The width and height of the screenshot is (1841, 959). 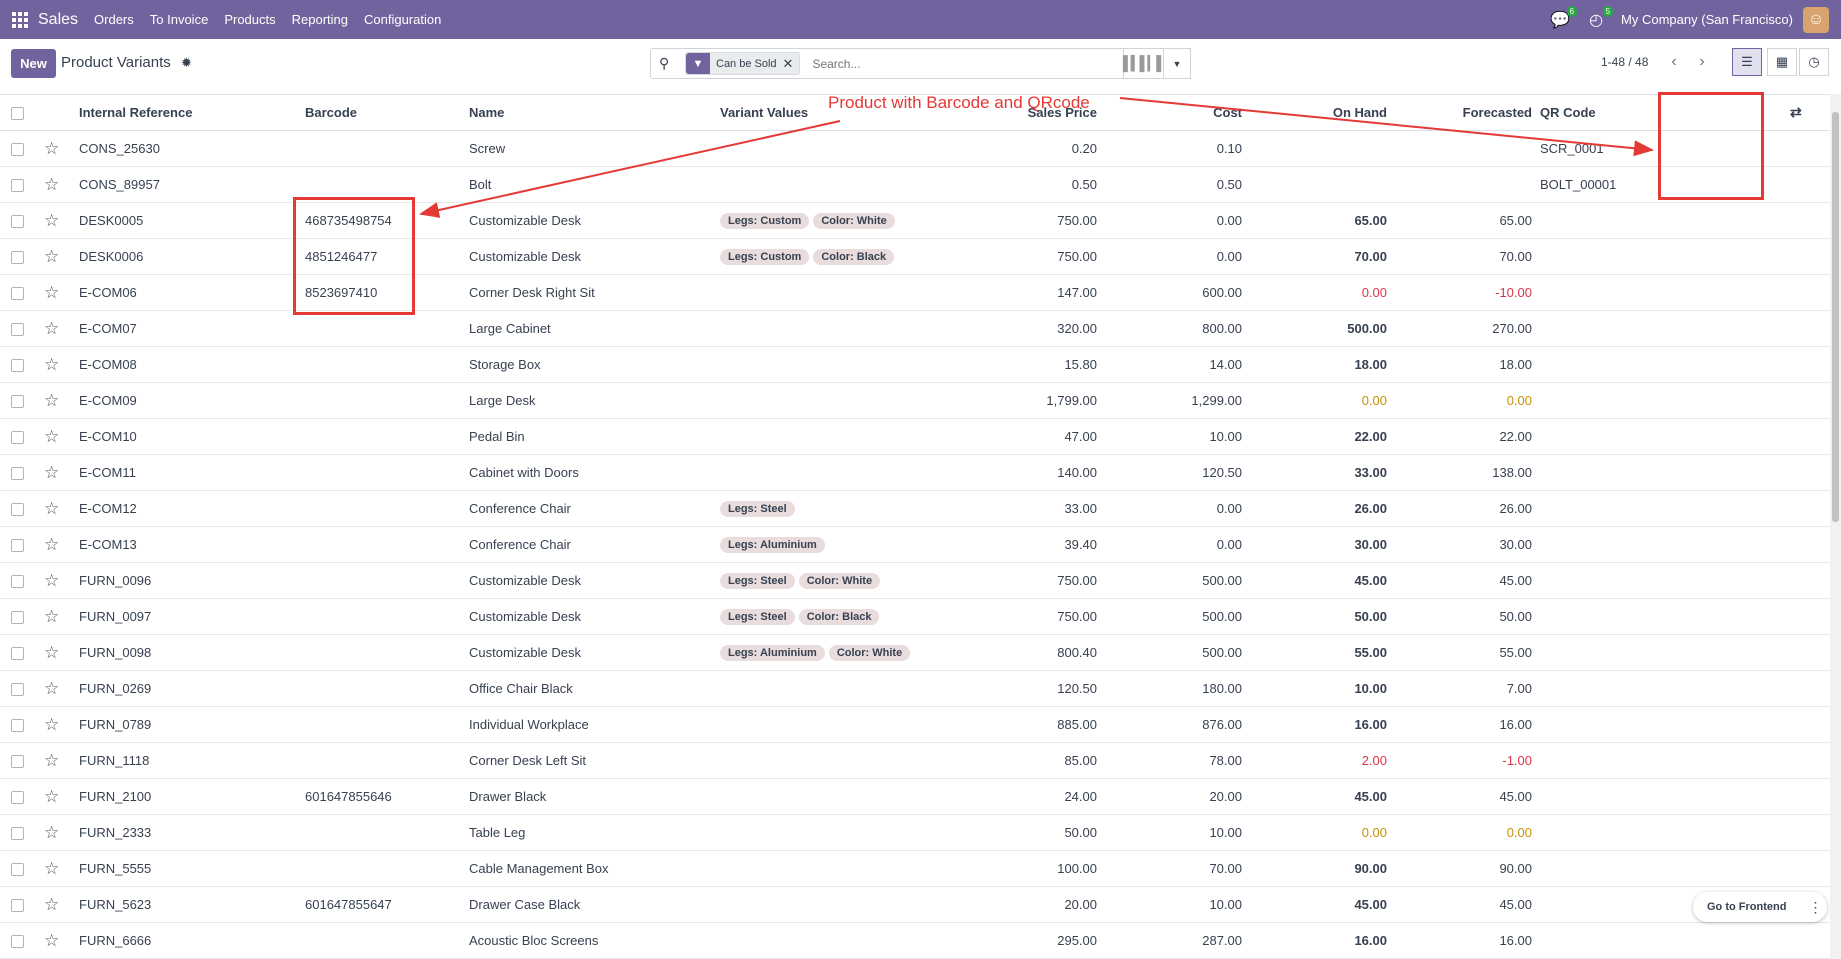 What do you see at coordinates (1624, 62) in the screenshot?
I see `pager-value: 1-48 / 48` at bounding box center [1624, 62].